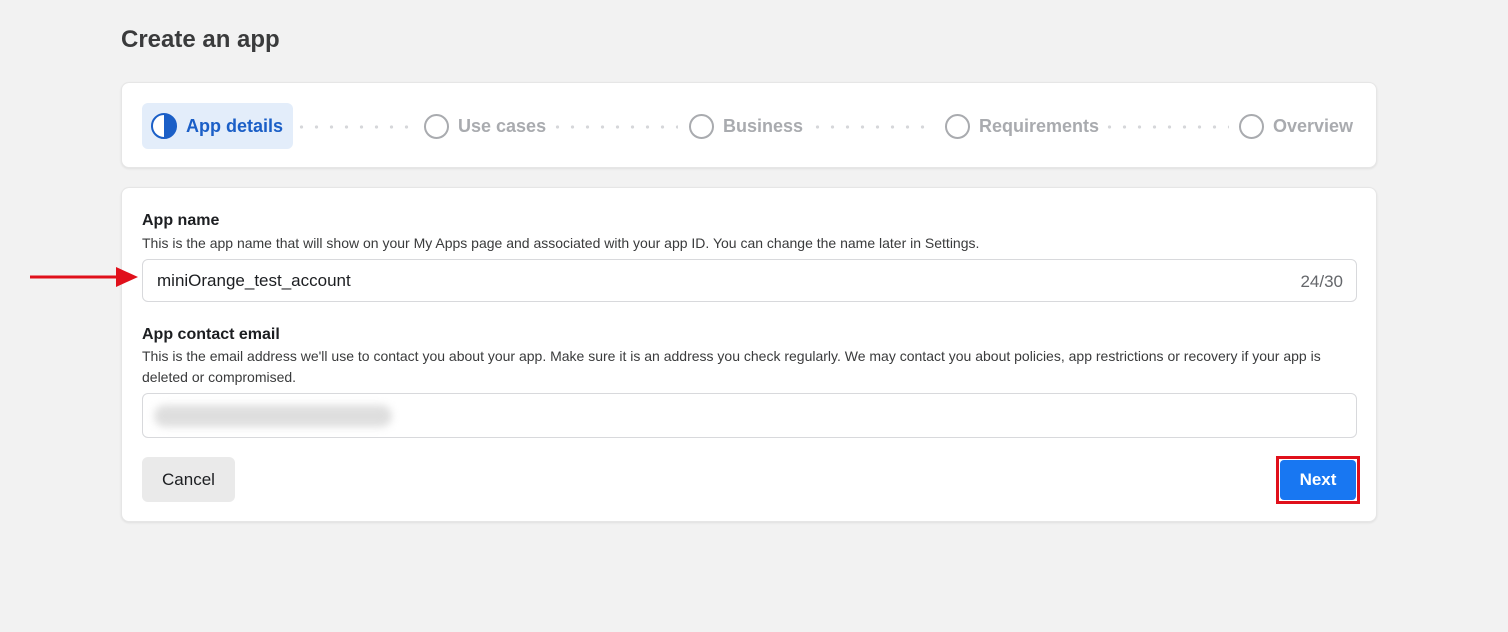  I want to click on step-requirements: Requirements, so click(1022, 126).